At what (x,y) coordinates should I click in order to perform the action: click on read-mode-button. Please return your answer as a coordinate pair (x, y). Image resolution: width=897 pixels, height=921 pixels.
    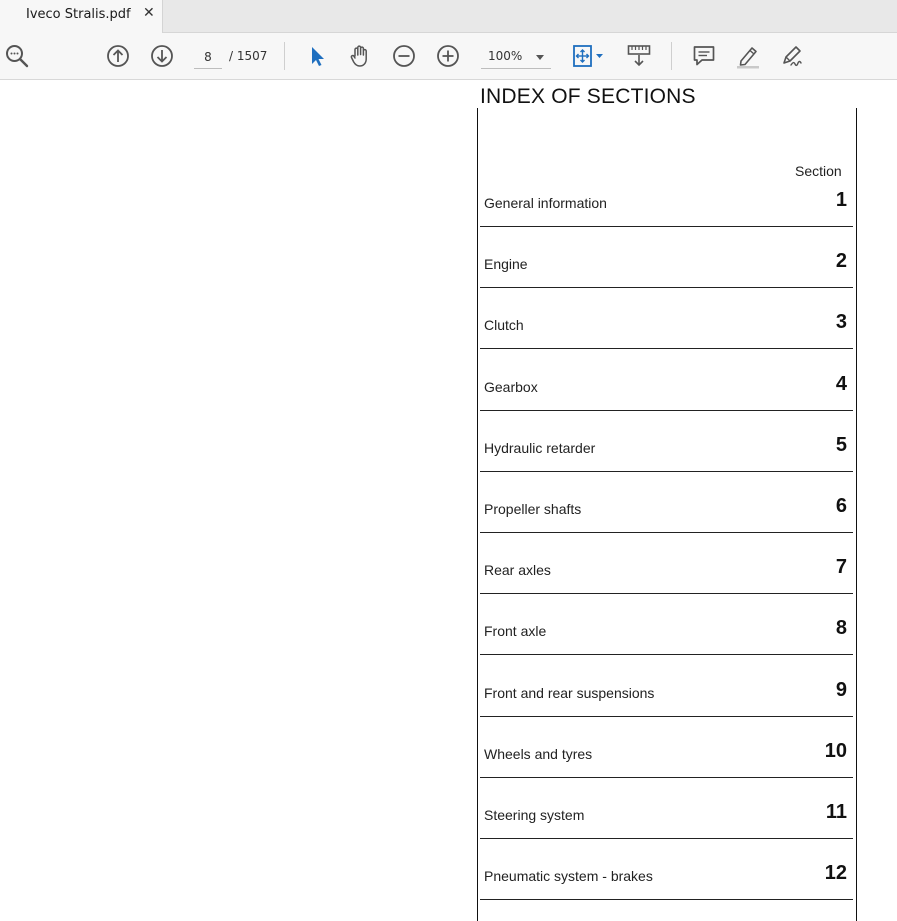
    Looking at the image, I should click on (639, 56).